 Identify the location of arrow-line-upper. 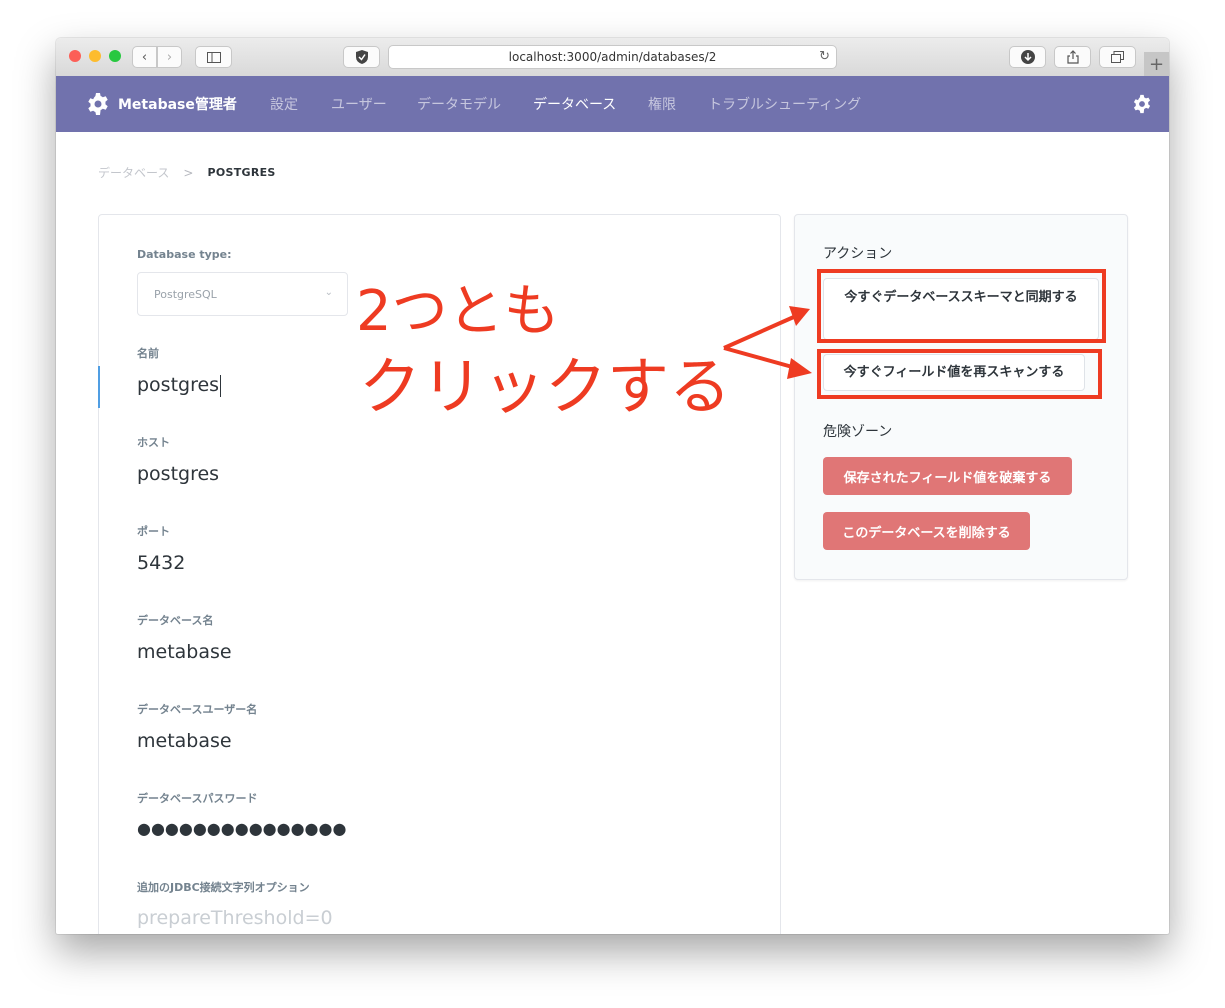
(760, 332).